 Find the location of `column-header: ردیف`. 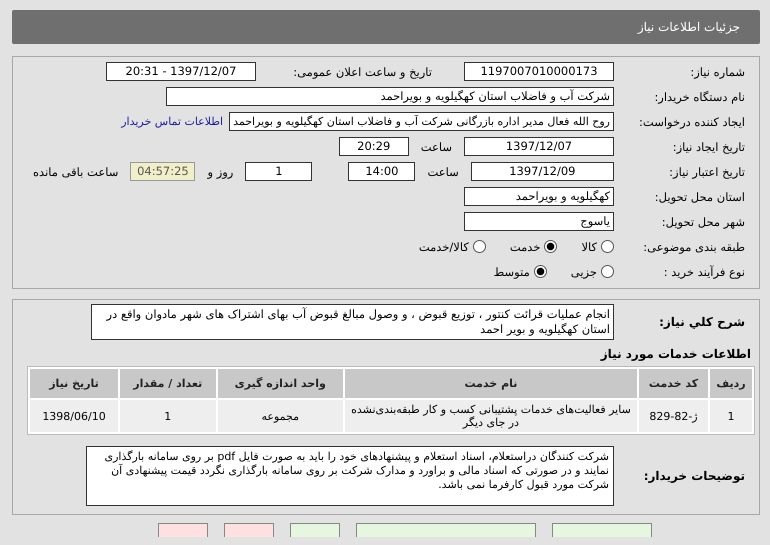

column-header: ردیف is located at coordinates (731, 383).